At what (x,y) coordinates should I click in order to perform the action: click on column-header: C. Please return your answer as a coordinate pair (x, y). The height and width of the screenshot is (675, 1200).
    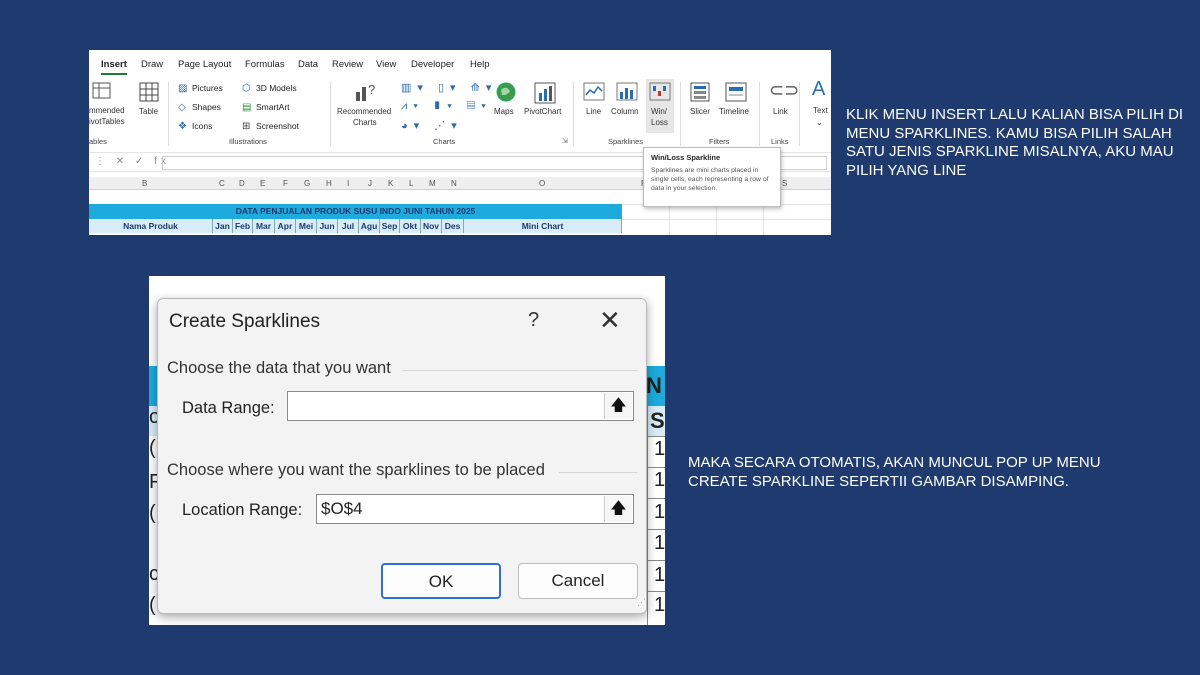
    Looking at the image, I should click on (222, 183).